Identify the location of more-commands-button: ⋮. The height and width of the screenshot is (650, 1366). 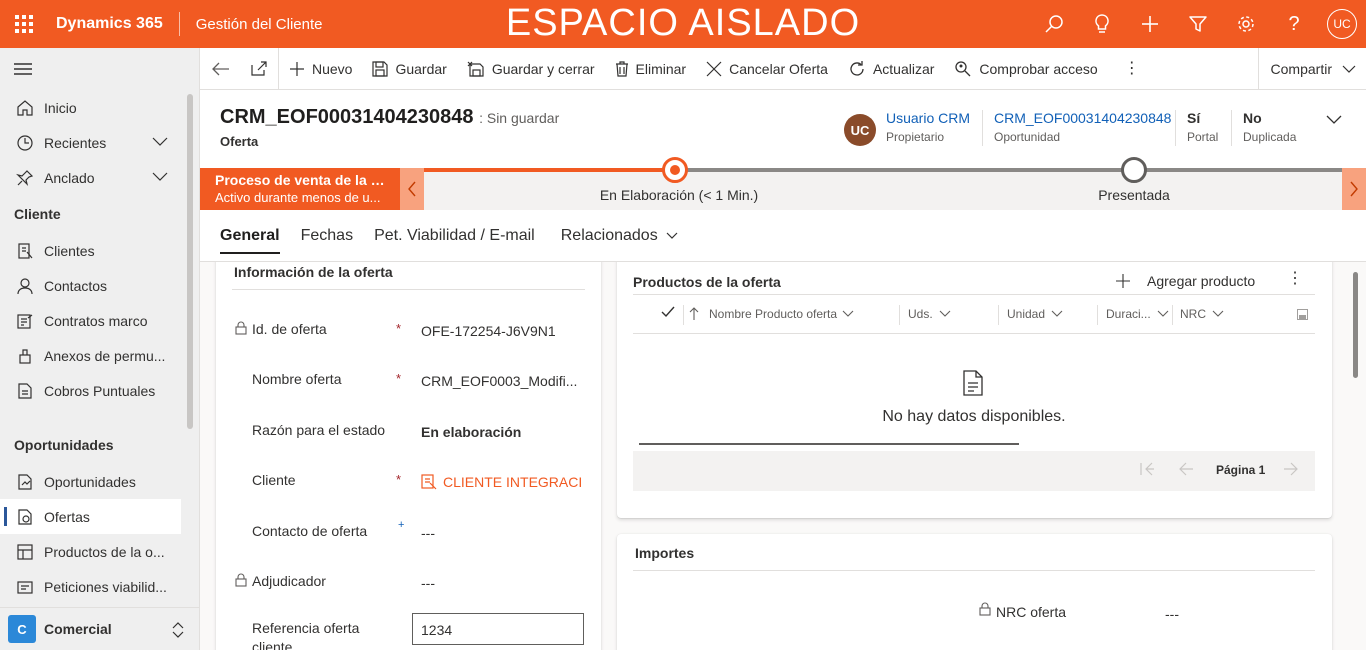
(1132, 69).